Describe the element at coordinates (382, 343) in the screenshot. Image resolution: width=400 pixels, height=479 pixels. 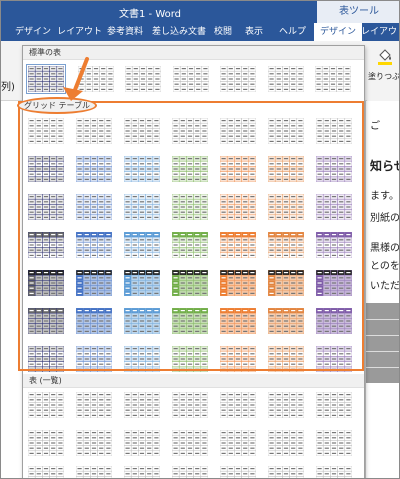
I see `doc-table` at that location.